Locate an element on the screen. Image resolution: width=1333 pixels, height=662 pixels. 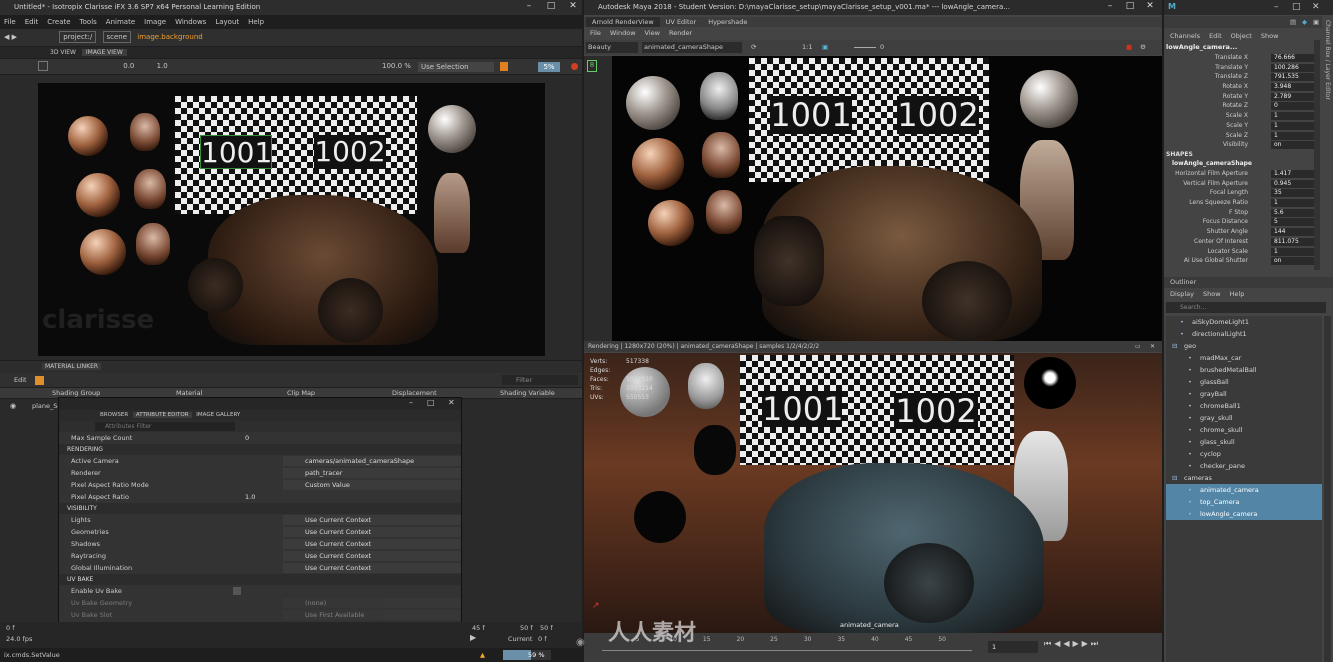
section-header: UV BAKE is located at coordinates (260, 579).